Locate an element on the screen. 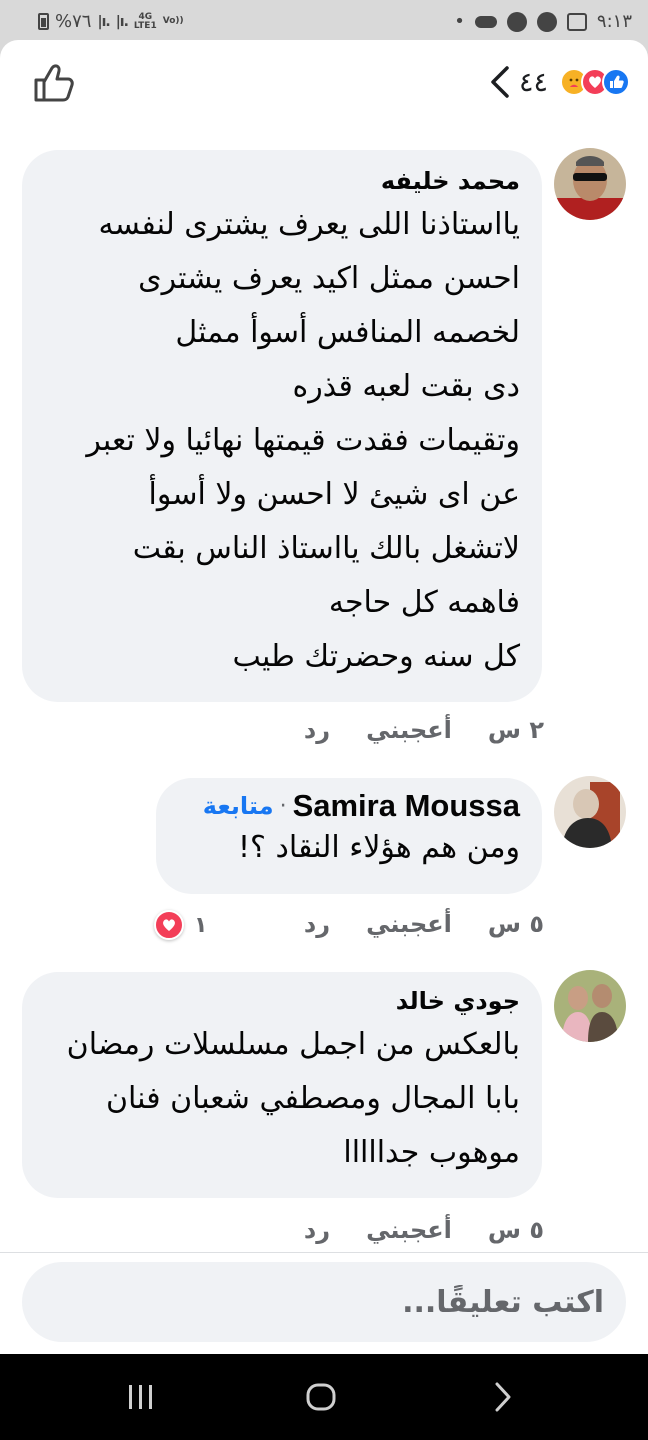  status-bar: %٧٦ |ı. |ı. 4G LTE1 Vo)) • ٩:١٣ is located at coordinates (324, 22).